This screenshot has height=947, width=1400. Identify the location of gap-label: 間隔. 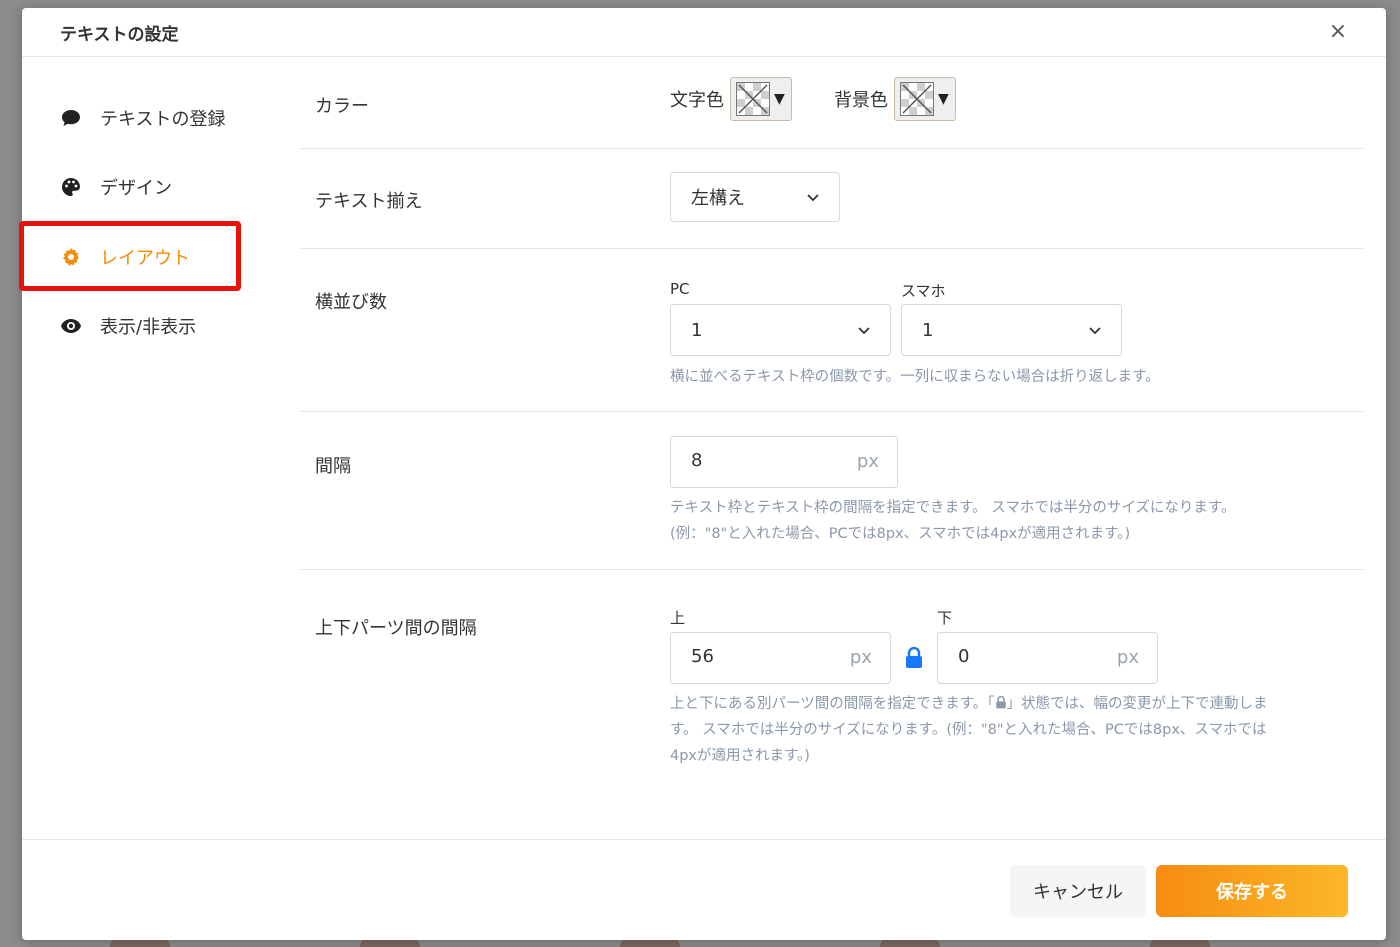
(333, 466).